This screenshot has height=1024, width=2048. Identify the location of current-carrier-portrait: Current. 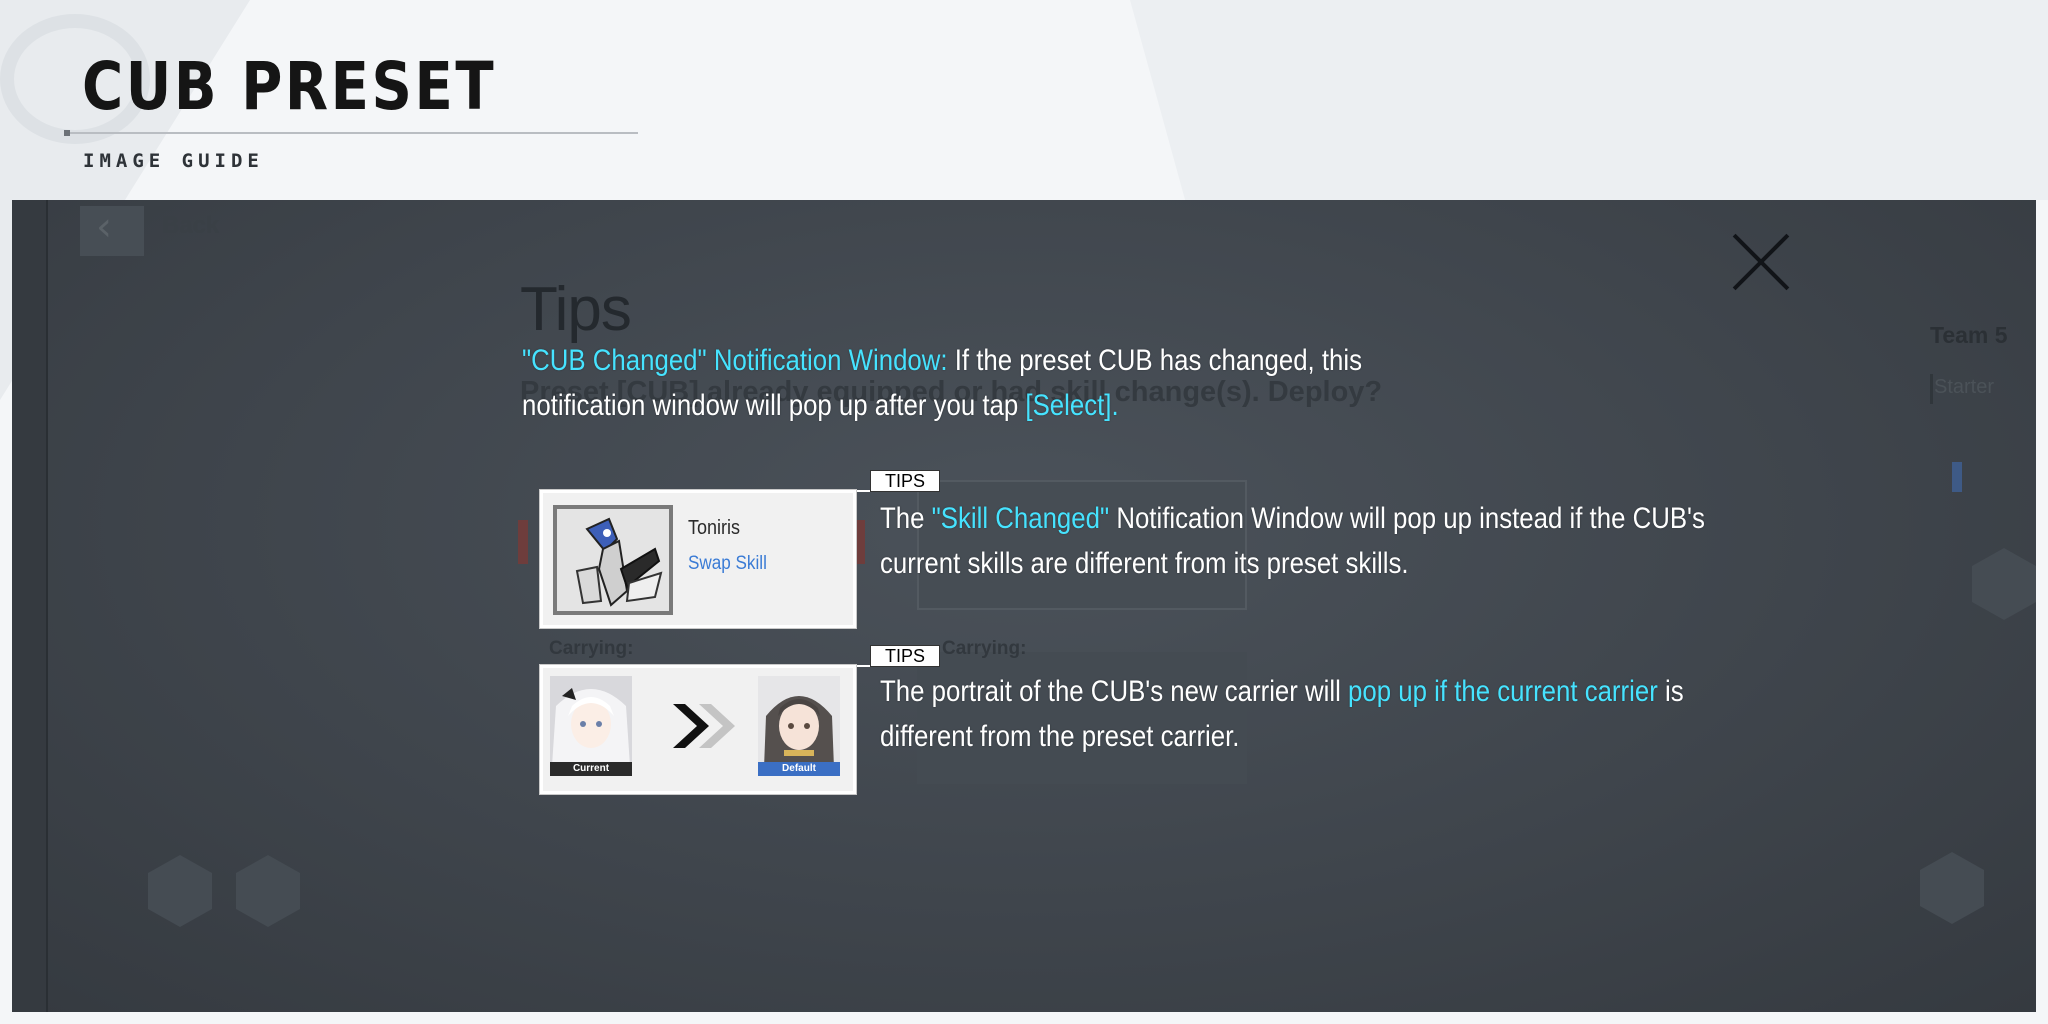
(591, 726).